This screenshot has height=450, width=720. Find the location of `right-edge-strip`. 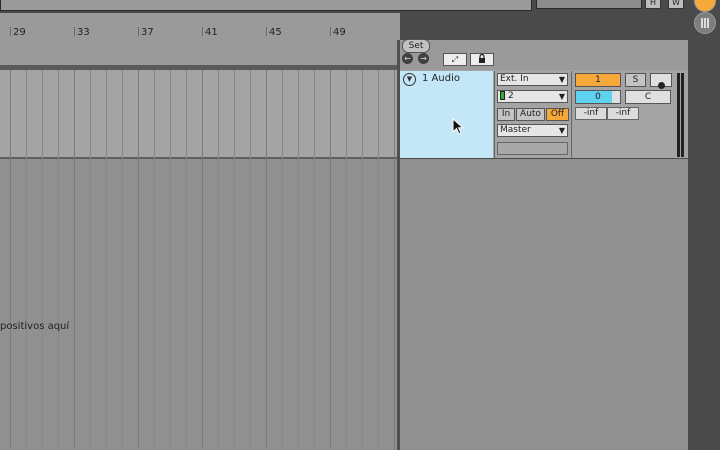

right-edge-strip is located at coordinates (704, 225).